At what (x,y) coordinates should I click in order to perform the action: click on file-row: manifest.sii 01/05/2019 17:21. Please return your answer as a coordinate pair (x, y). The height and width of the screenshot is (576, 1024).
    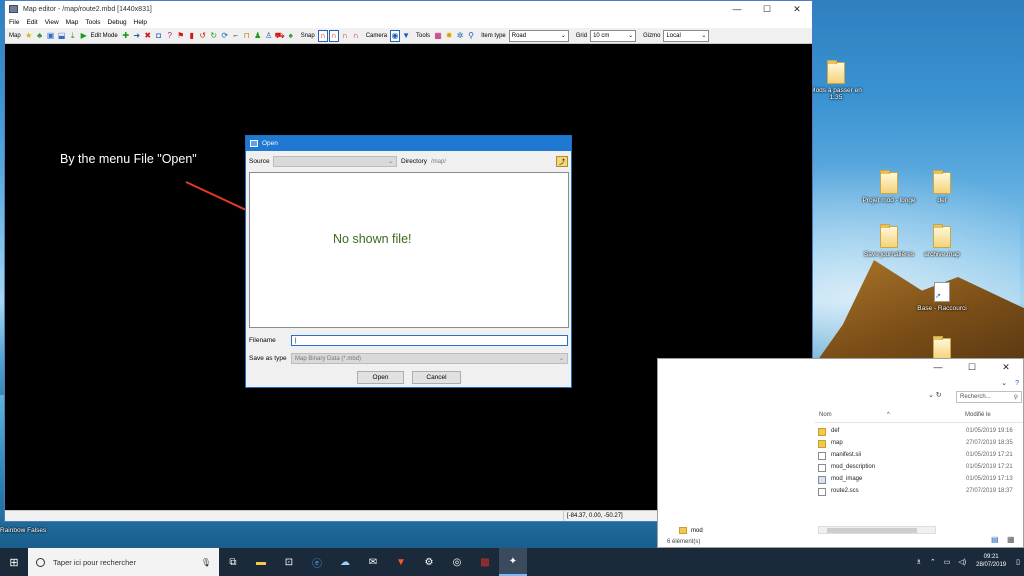
    Looking at the image, I should click on (920, 456).